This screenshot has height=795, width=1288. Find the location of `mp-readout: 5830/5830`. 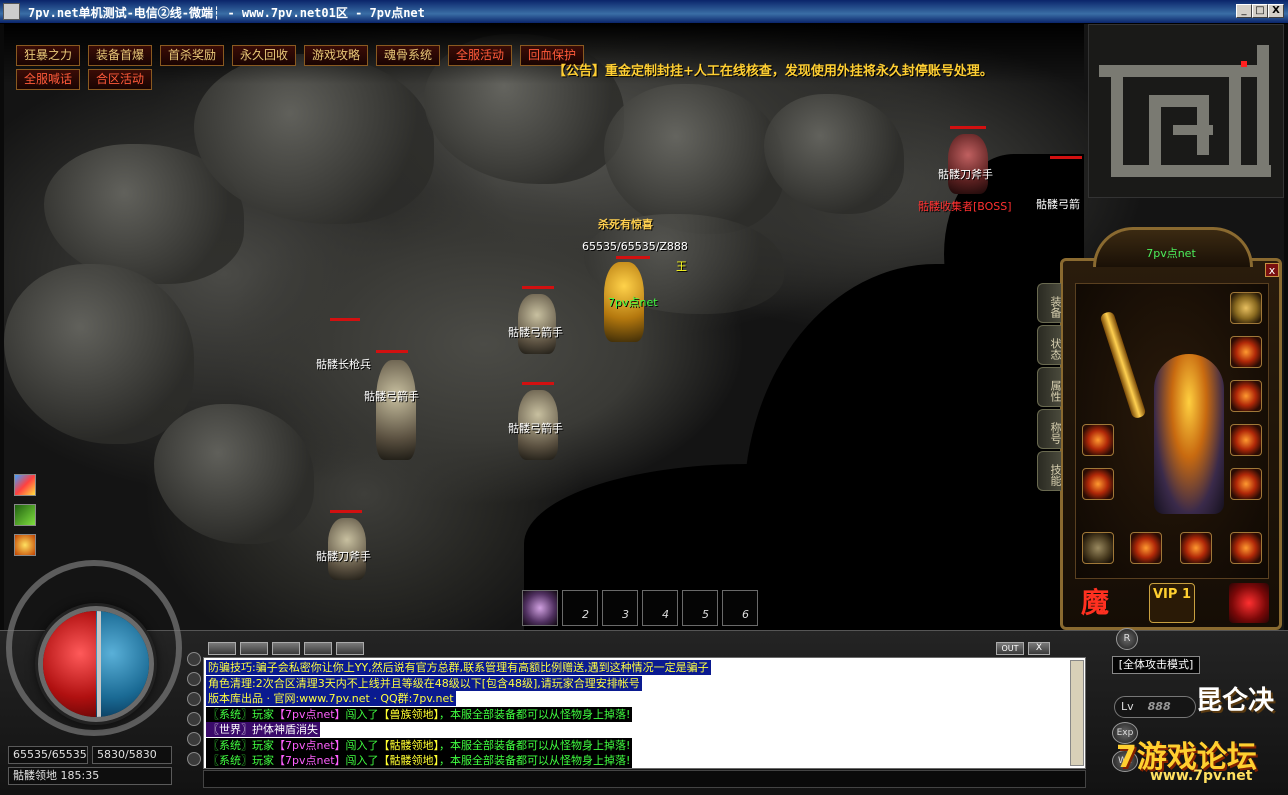

mp-readout: 5830/5830 is located at coordinates (132, 755).